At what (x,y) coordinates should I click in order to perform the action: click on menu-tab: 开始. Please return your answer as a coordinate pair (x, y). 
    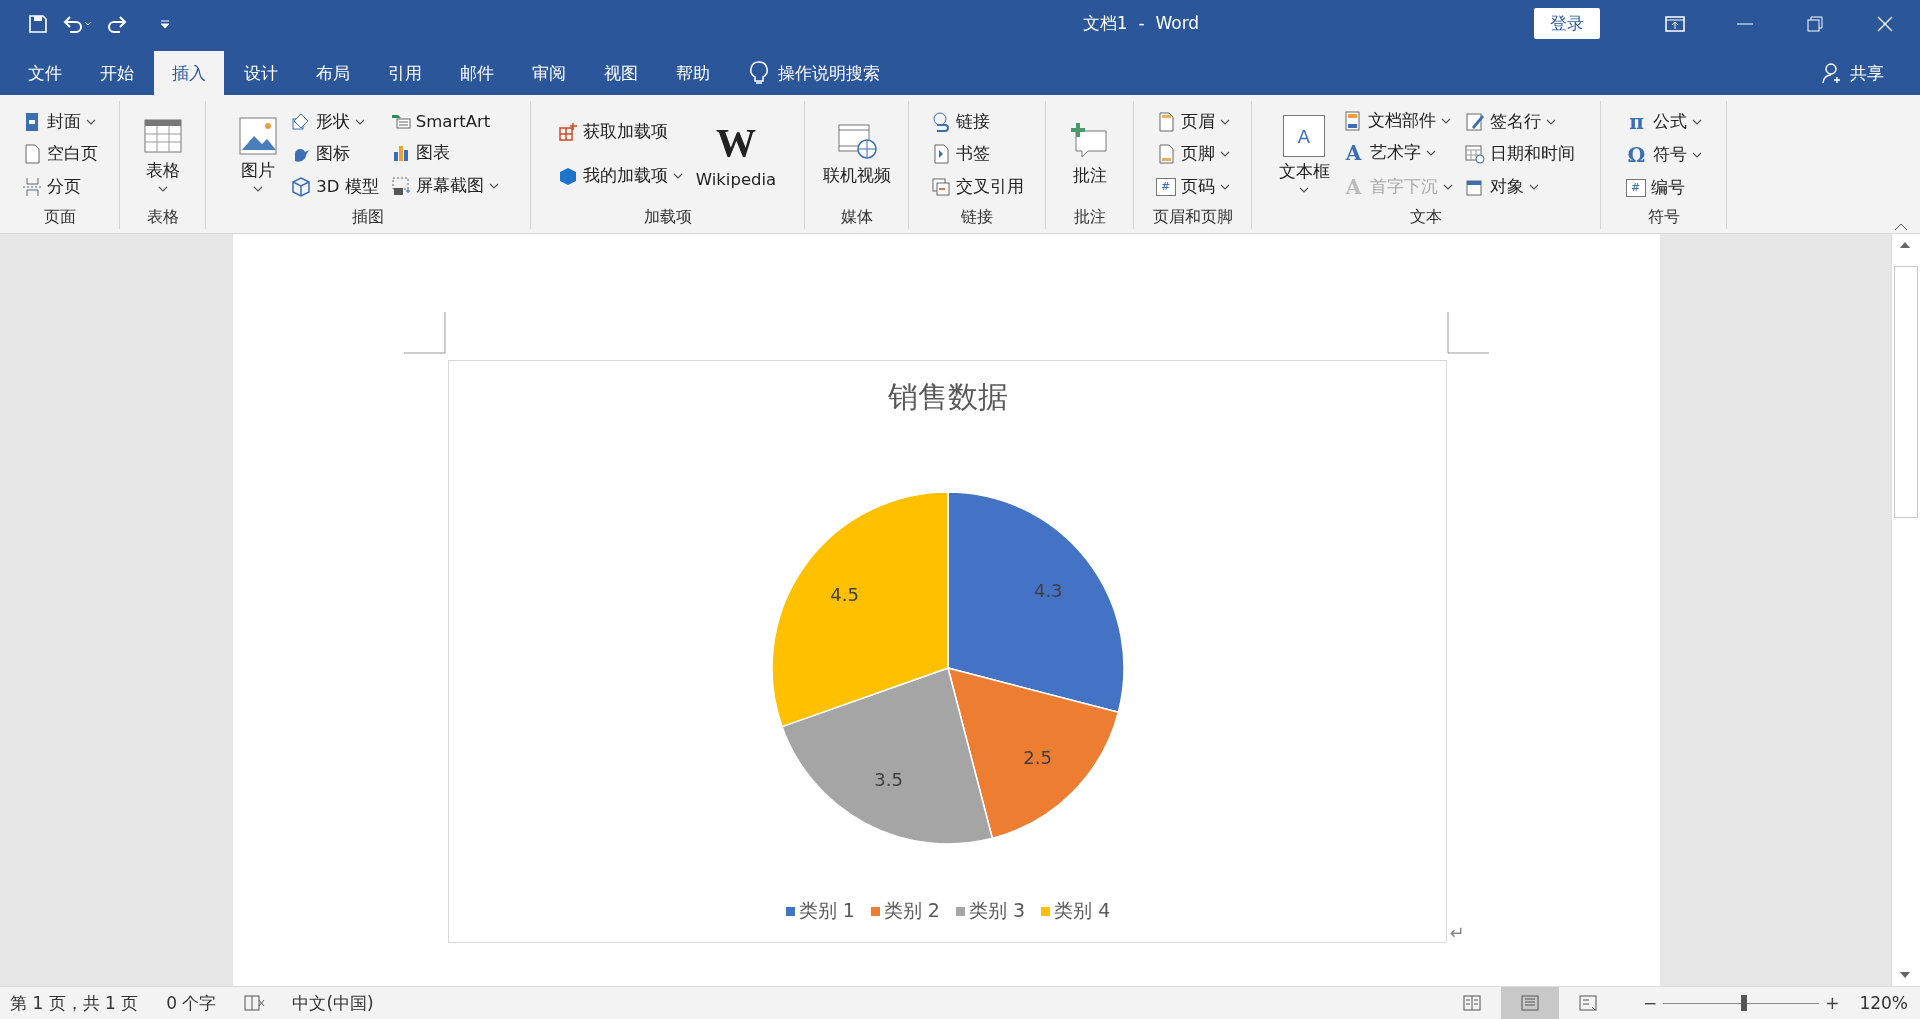
    Looking at the image, I should click on (117, 73).